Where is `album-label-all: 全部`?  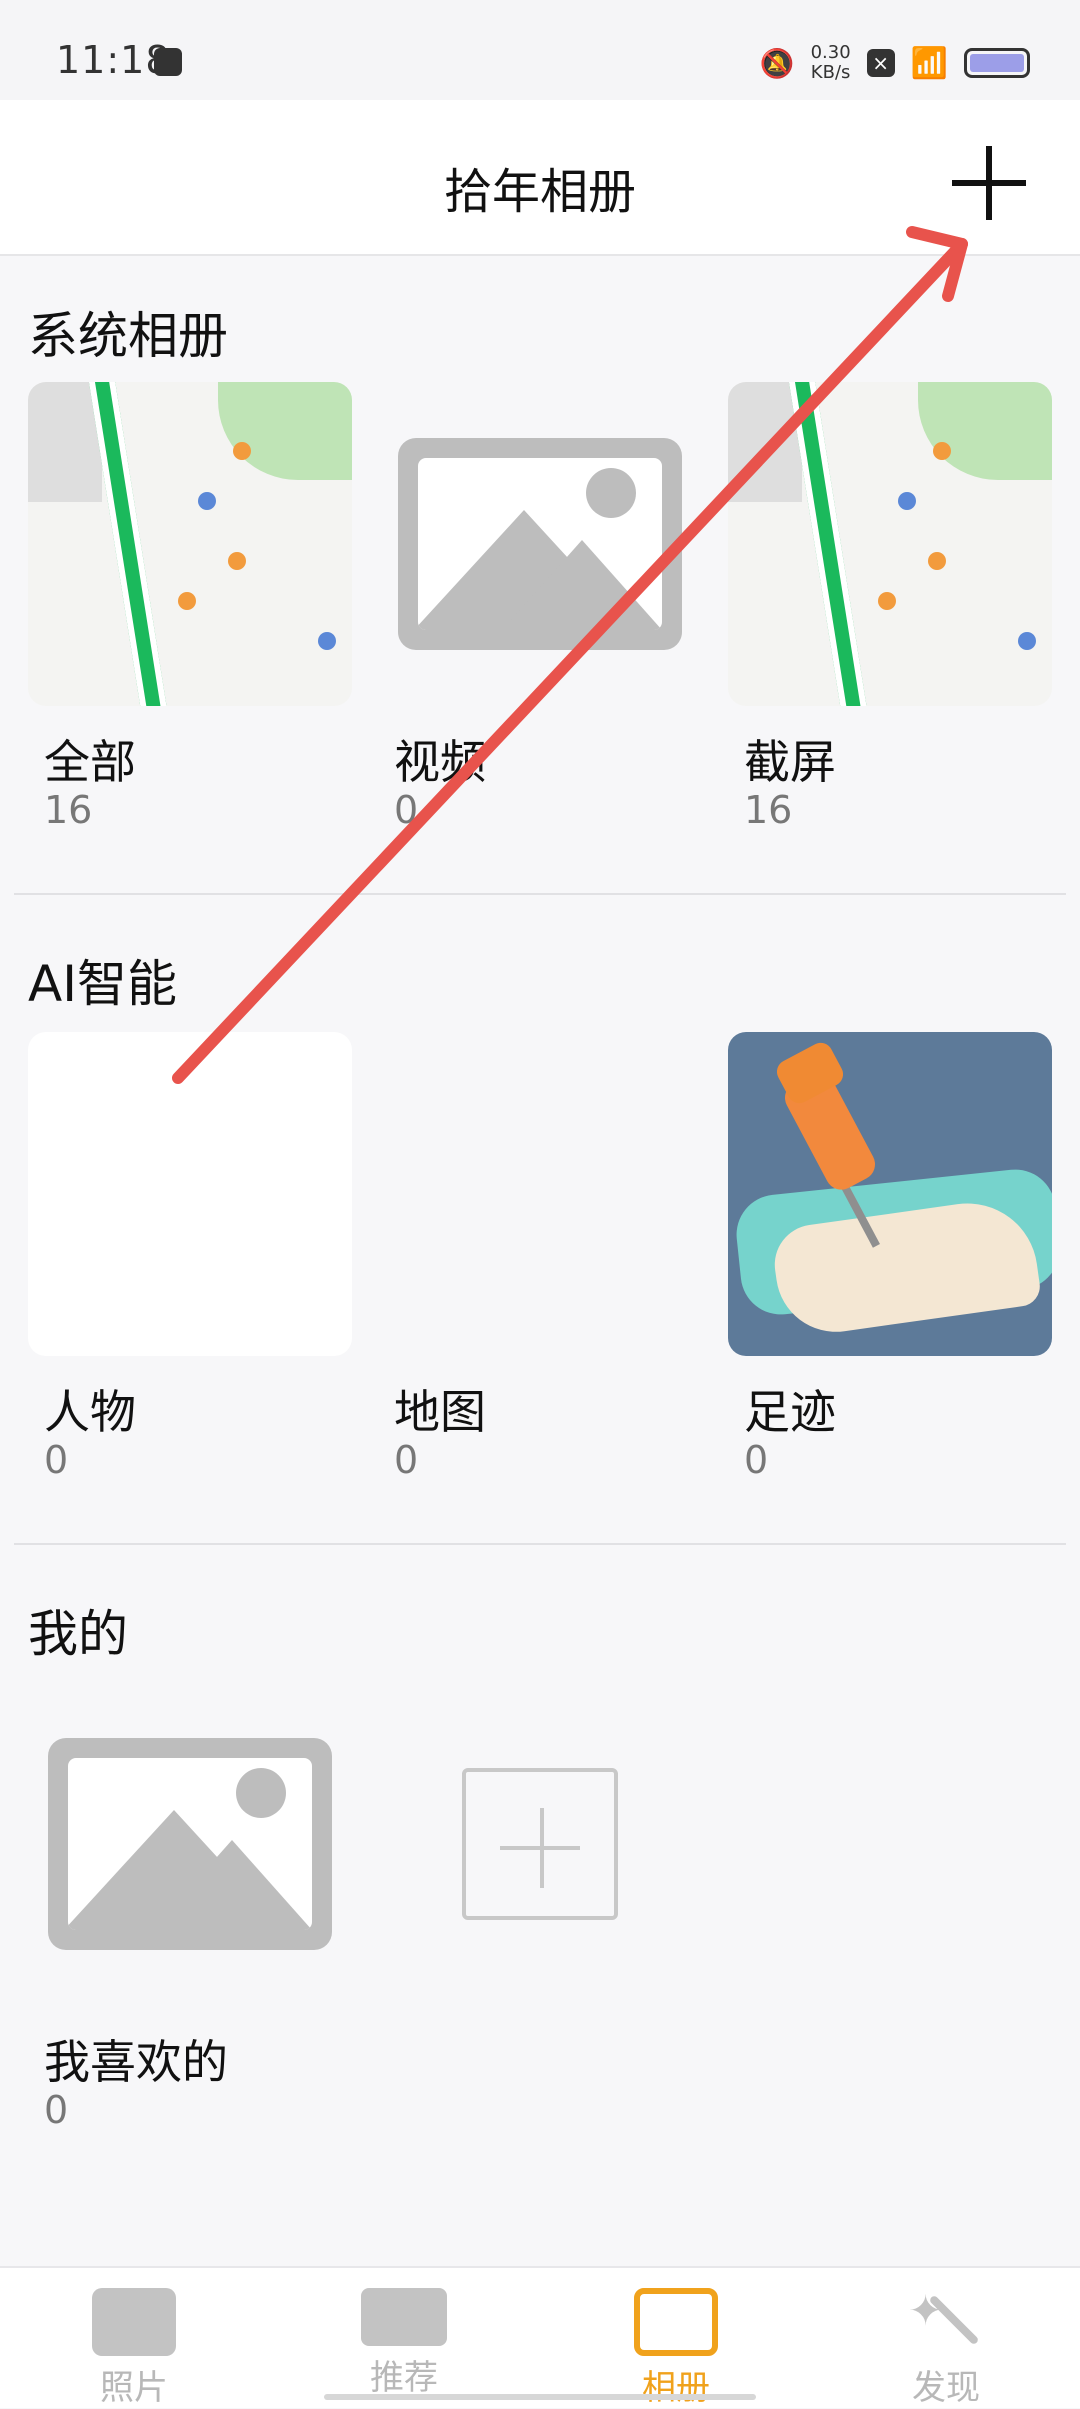 album-label-all: 全部 is located at coordinates (90, 762).